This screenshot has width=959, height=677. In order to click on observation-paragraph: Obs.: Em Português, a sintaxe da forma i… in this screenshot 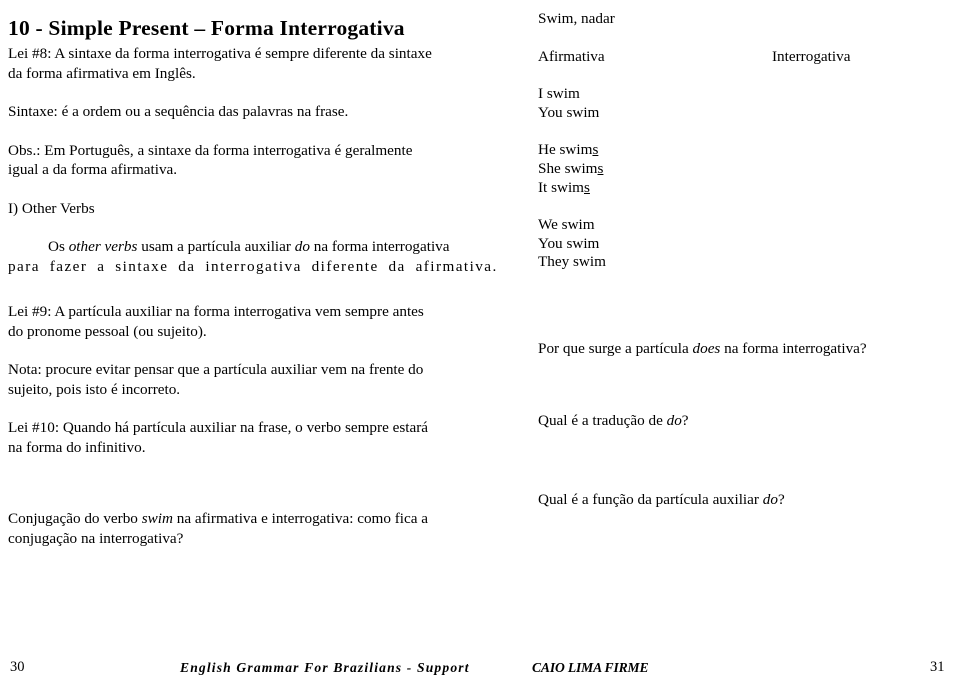, I will do `click(234, 160)`.